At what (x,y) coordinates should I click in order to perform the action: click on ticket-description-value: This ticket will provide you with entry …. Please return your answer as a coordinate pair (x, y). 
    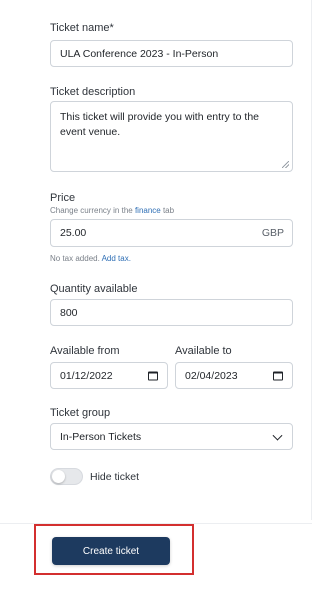
    Looking at the image, I should click on (159, 124).